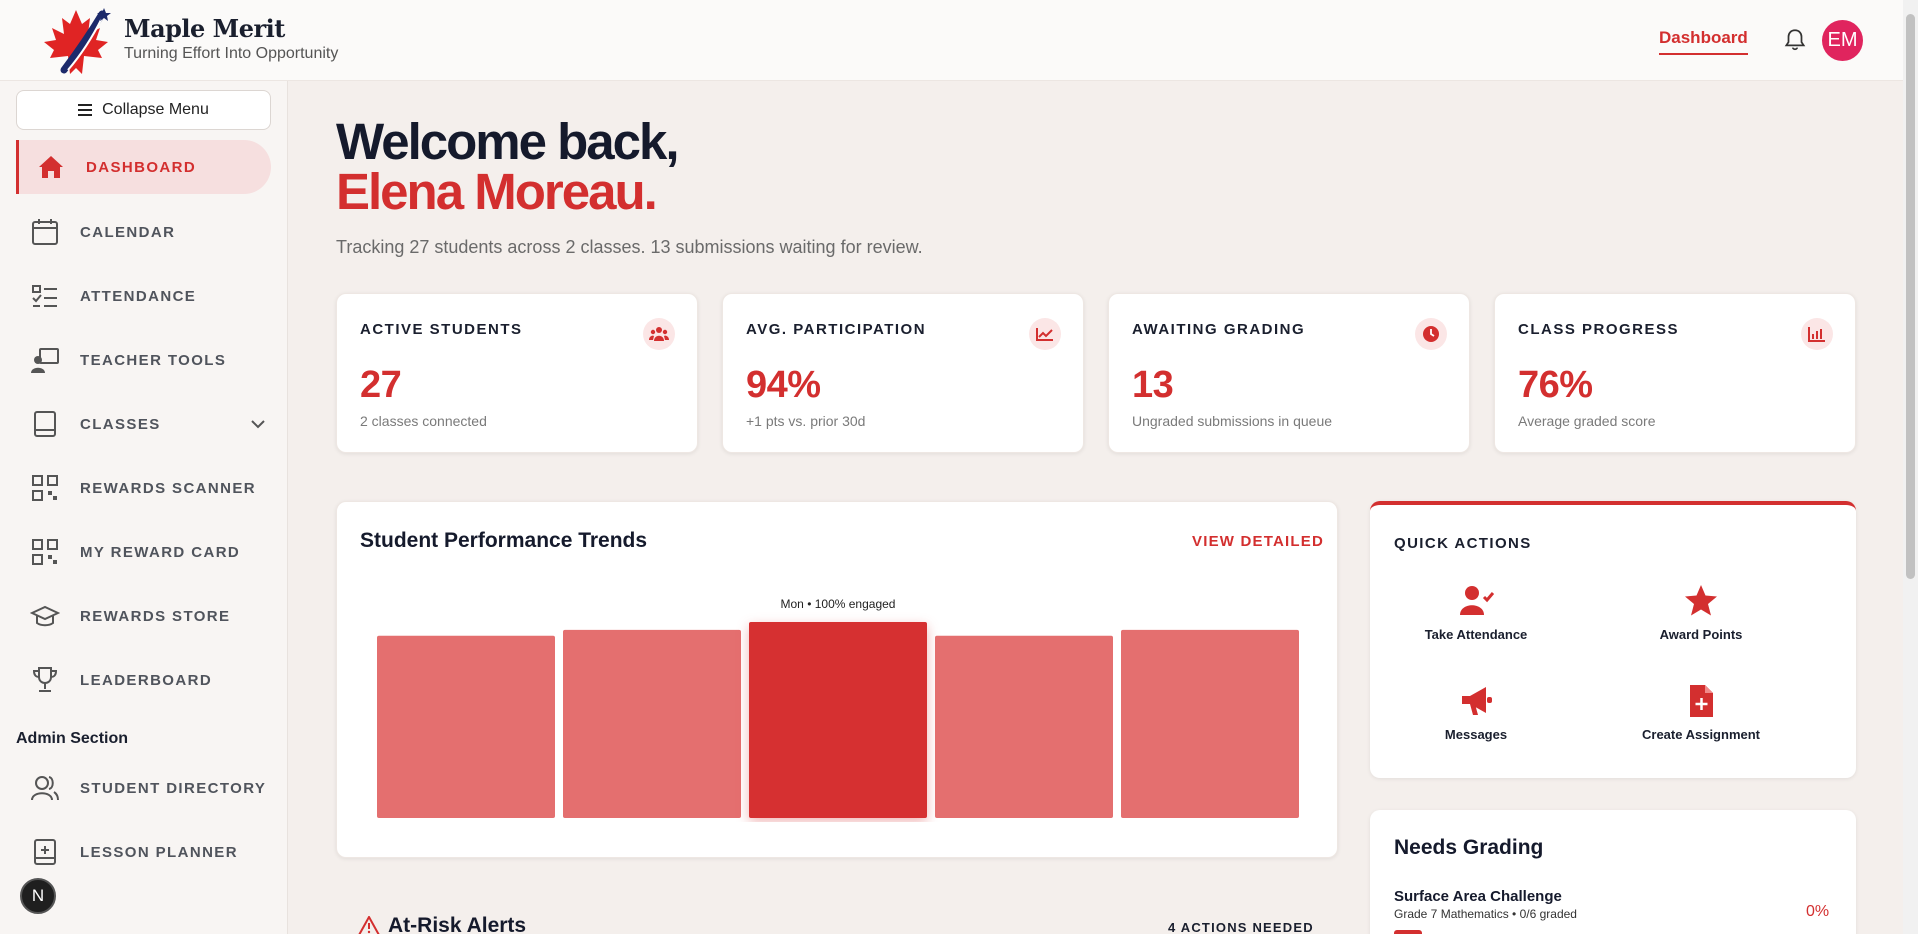  I want to click on home-icon, so click(51, 167).